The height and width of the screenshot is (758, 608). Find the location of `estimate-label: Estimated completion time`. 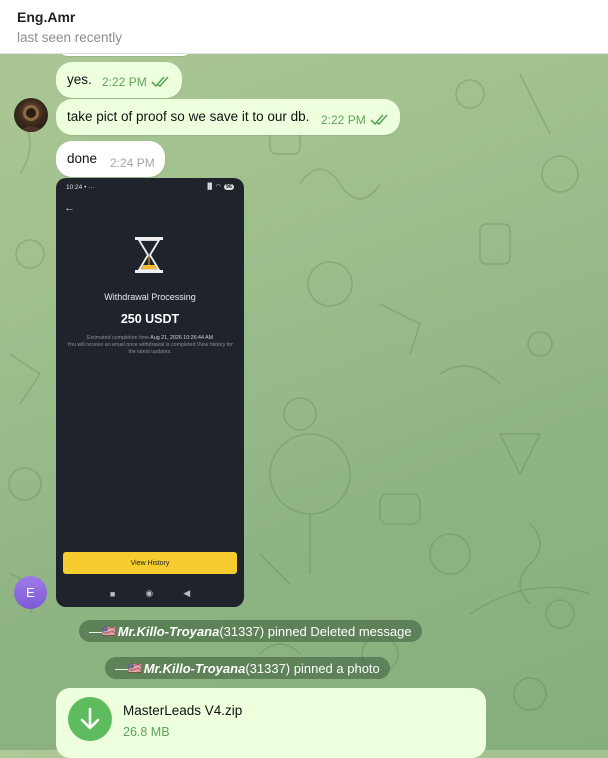

estimate-label: Estimated completion time is located at coordinates (118, 338).